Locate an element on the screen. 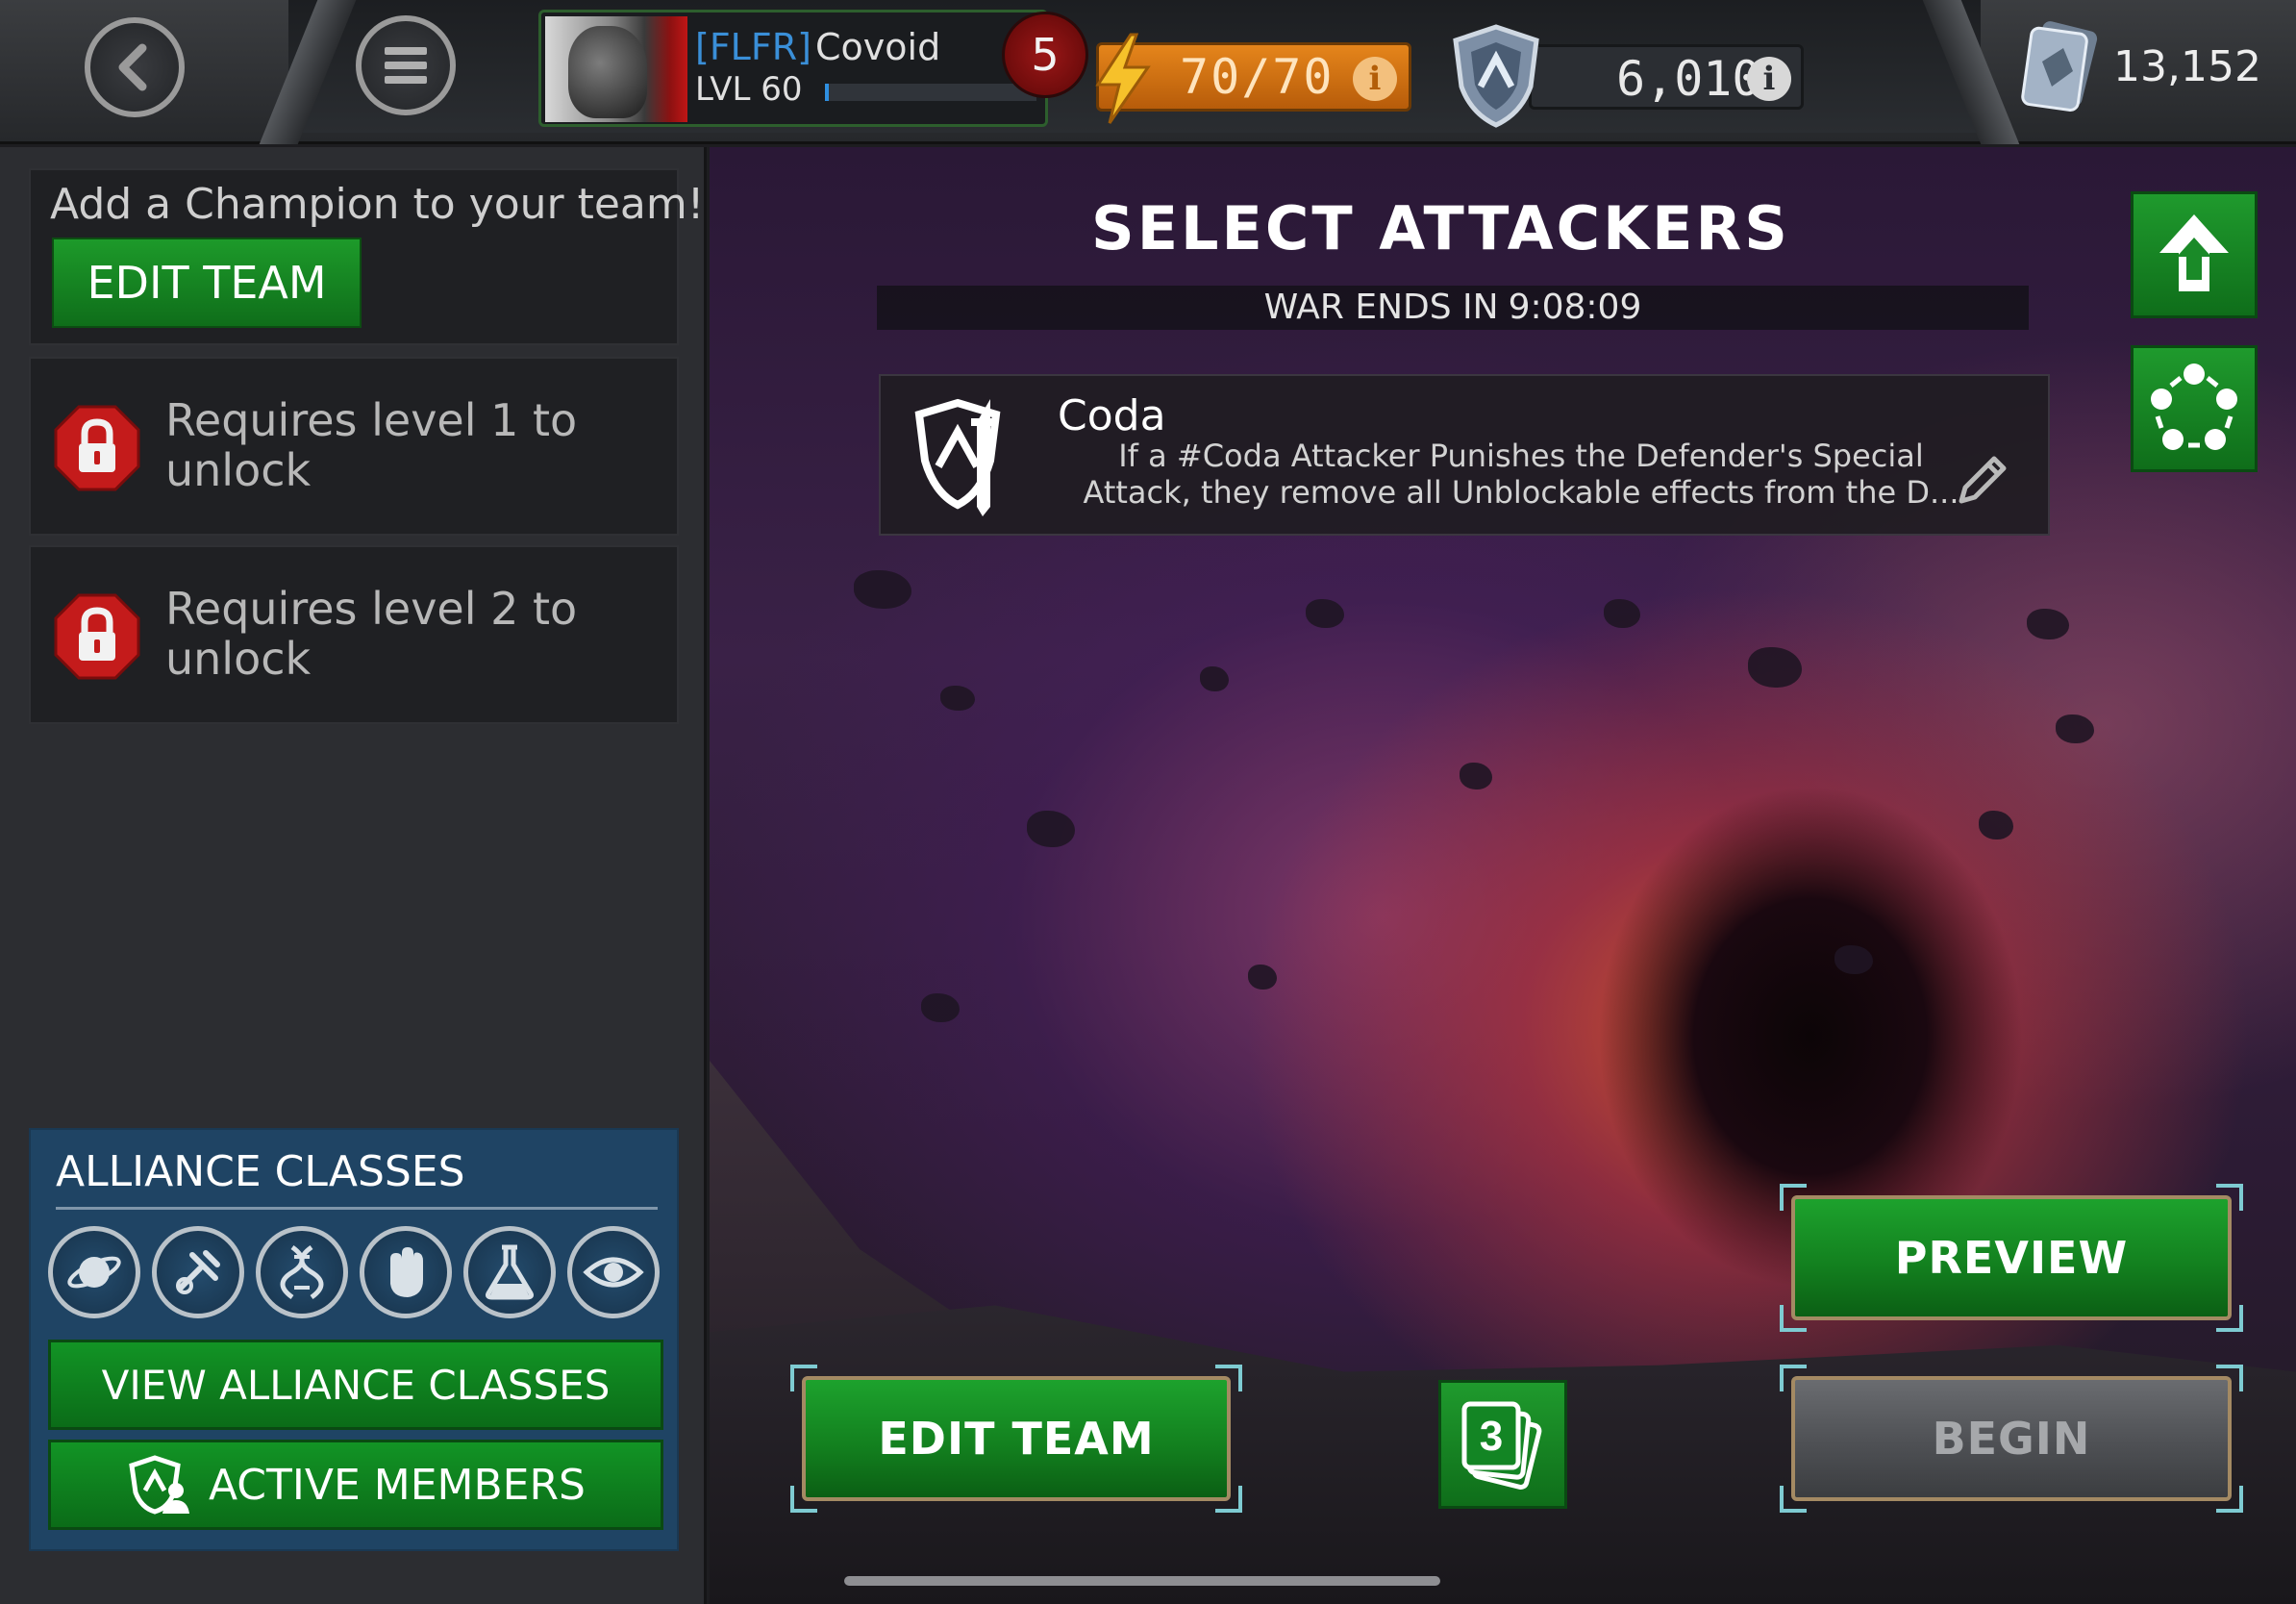 The image size is (2296, 1604). locked-slot-text: Requires level 1 to unlock is located at coordinates (371, 445).